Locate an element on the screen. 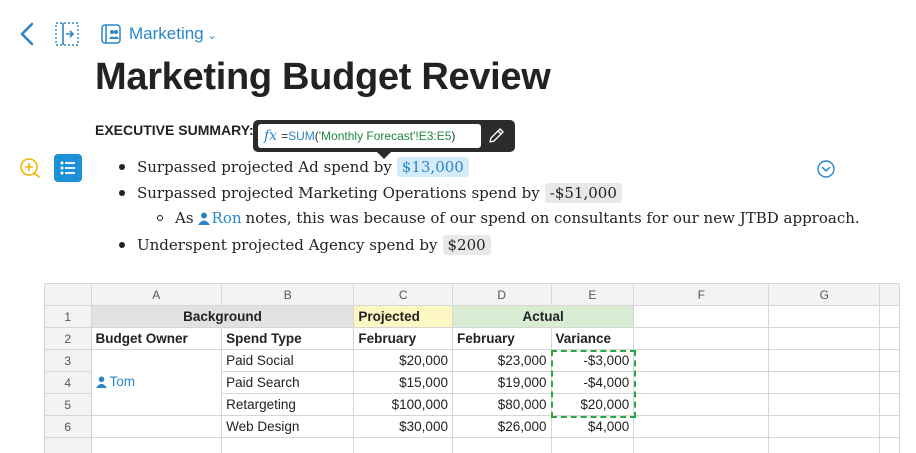  cell-spend-type: Paid Search is located at coordinates (288, 383).